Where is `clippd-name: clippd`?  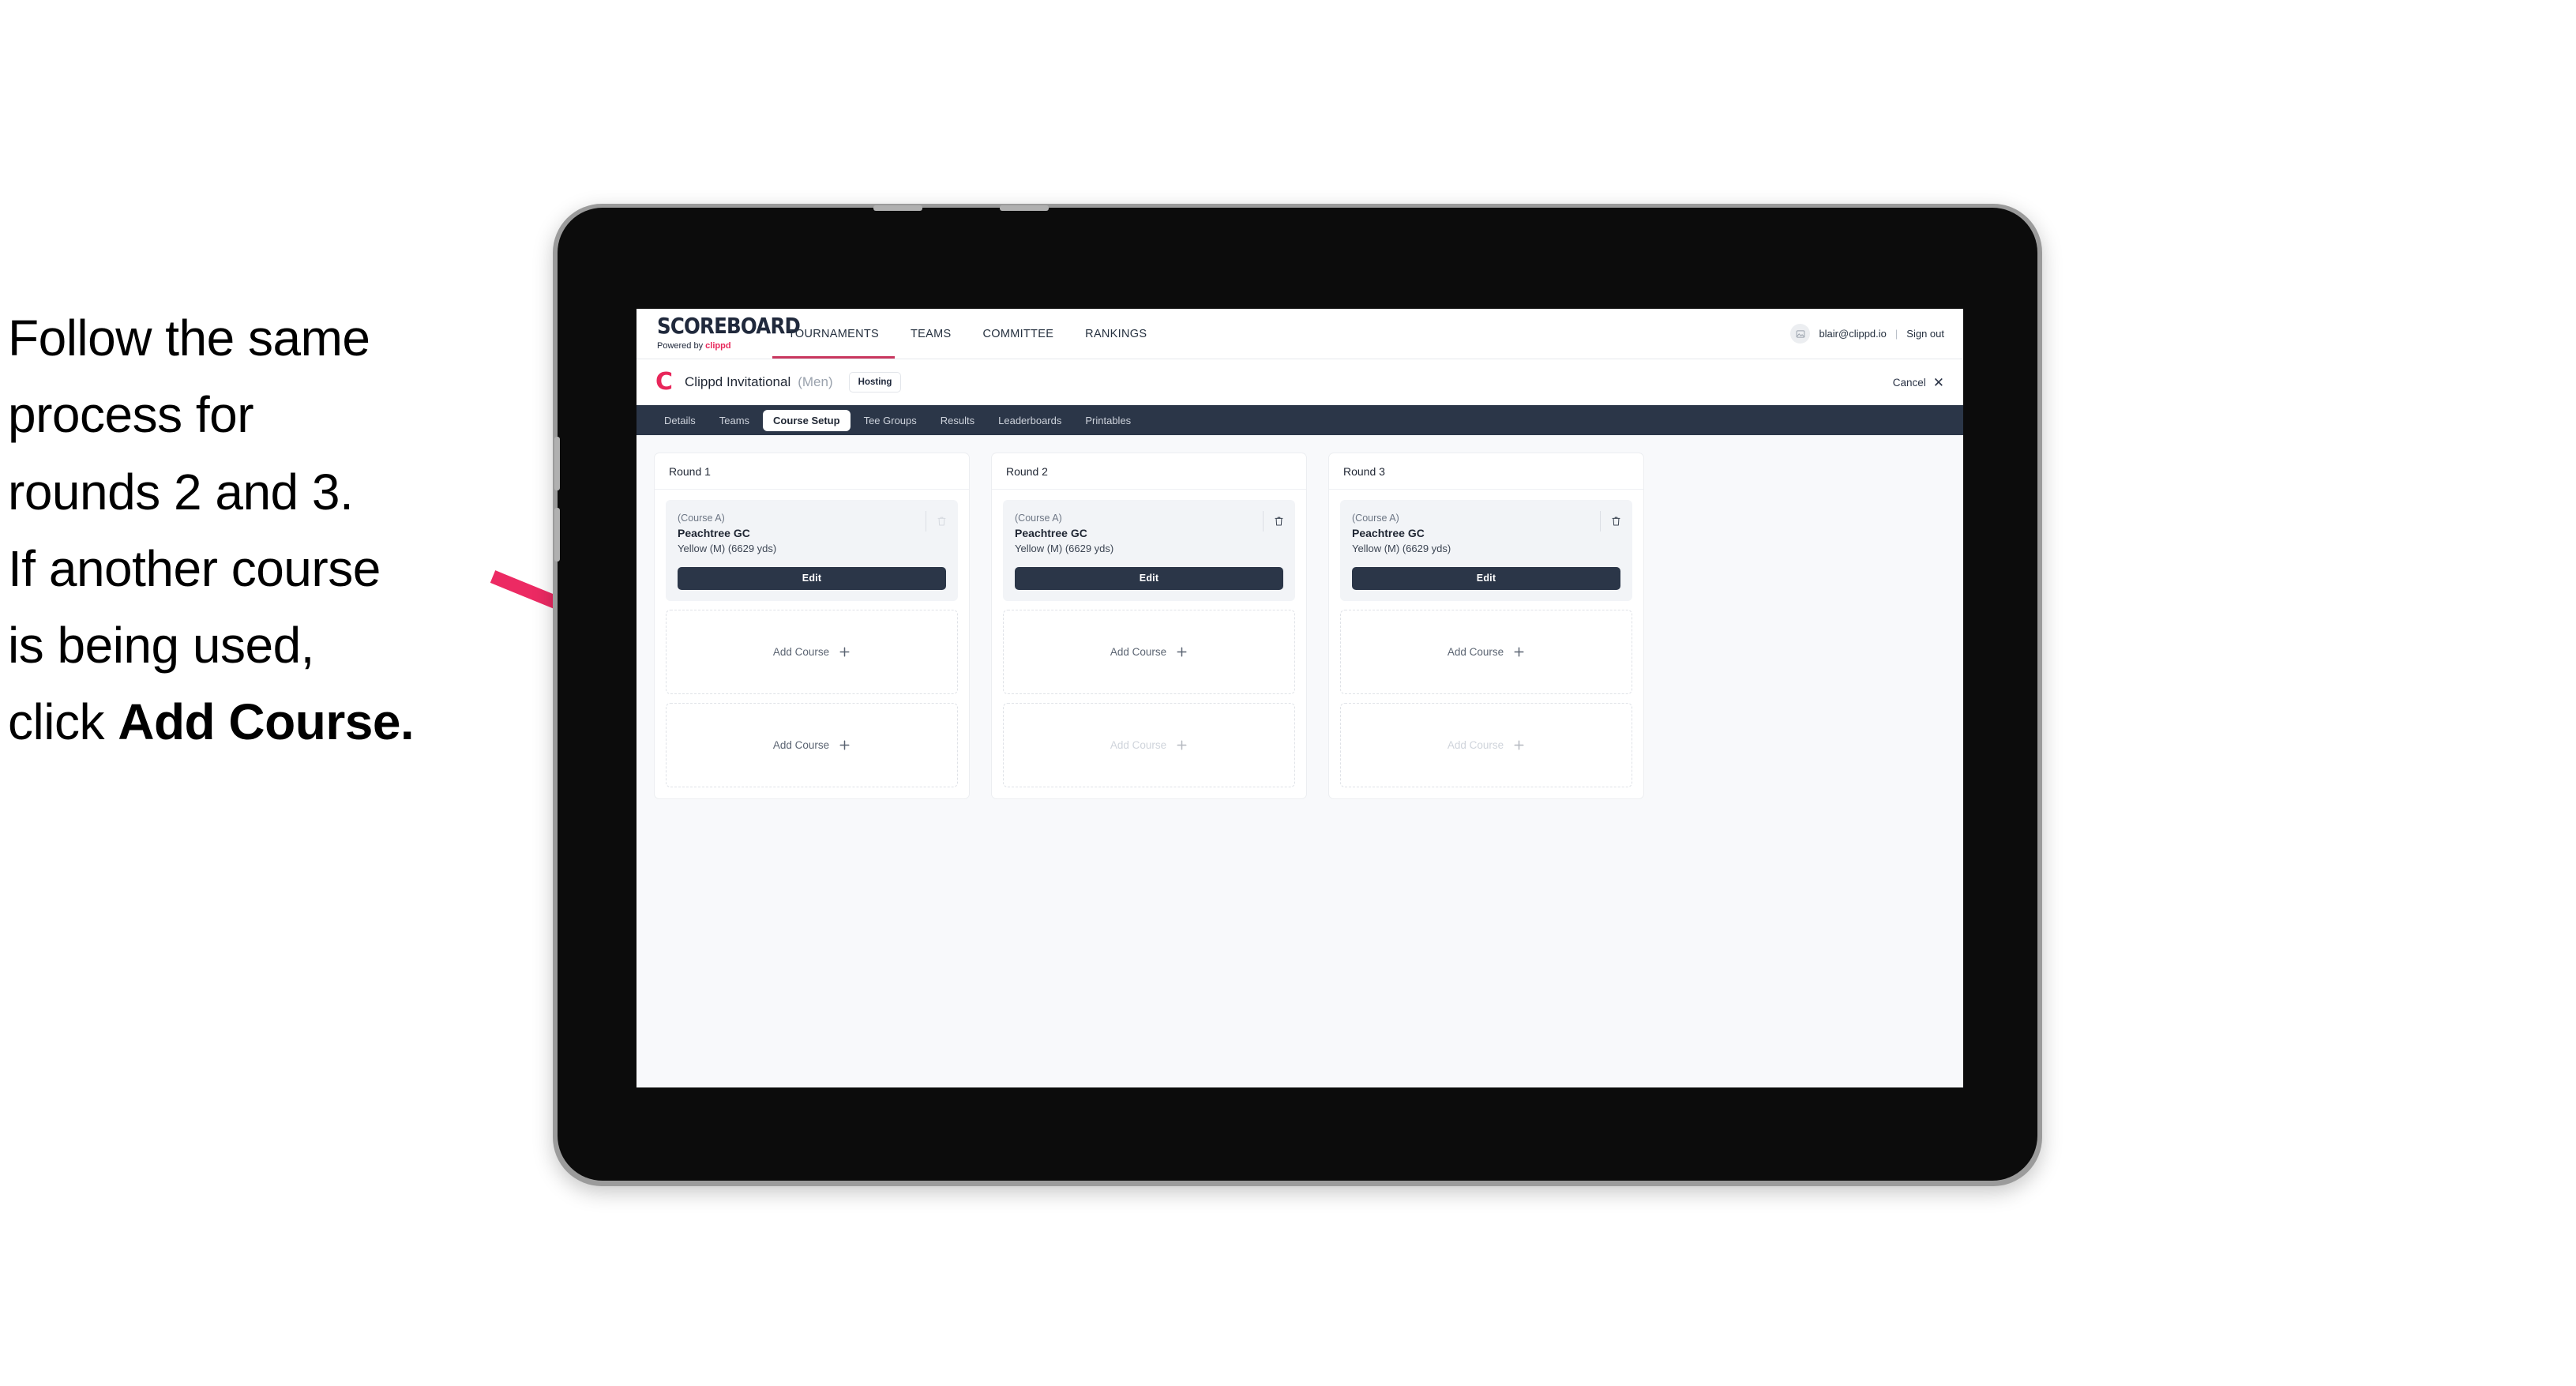
clippd-name: clippd is located at coordinates (718, 346).